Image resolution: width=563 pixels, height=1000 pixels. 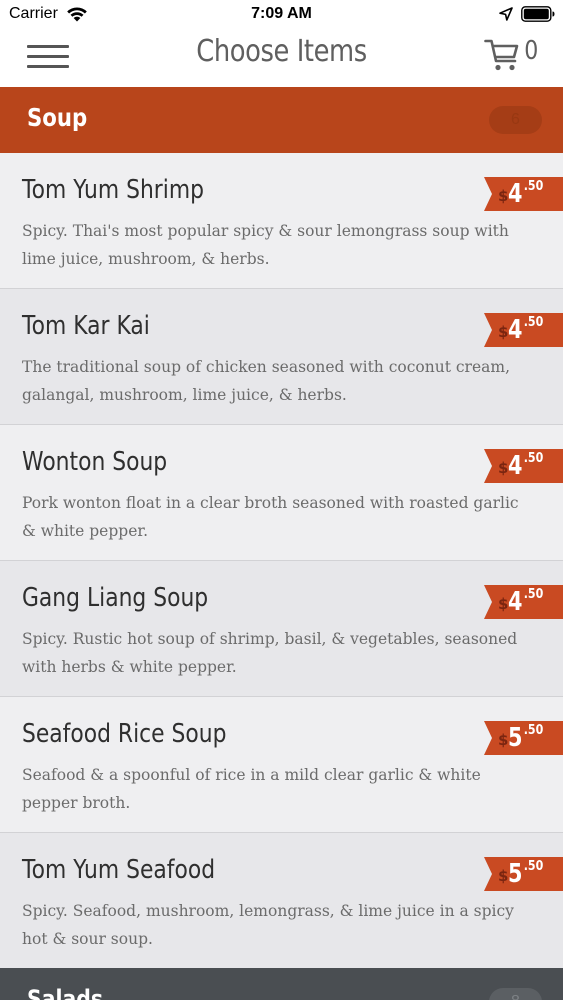 What do you see at coordinates (515, 120) in the screenshot?
I see `section-count-badge: 6` at bounding box center [515, 120].